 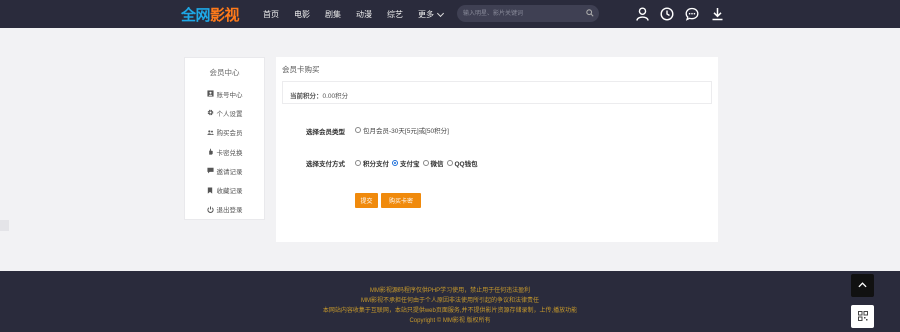 What do you see at coordinates (590, 14) in the screenshot?
I see `search-icon` at bounding box center [590, 14].